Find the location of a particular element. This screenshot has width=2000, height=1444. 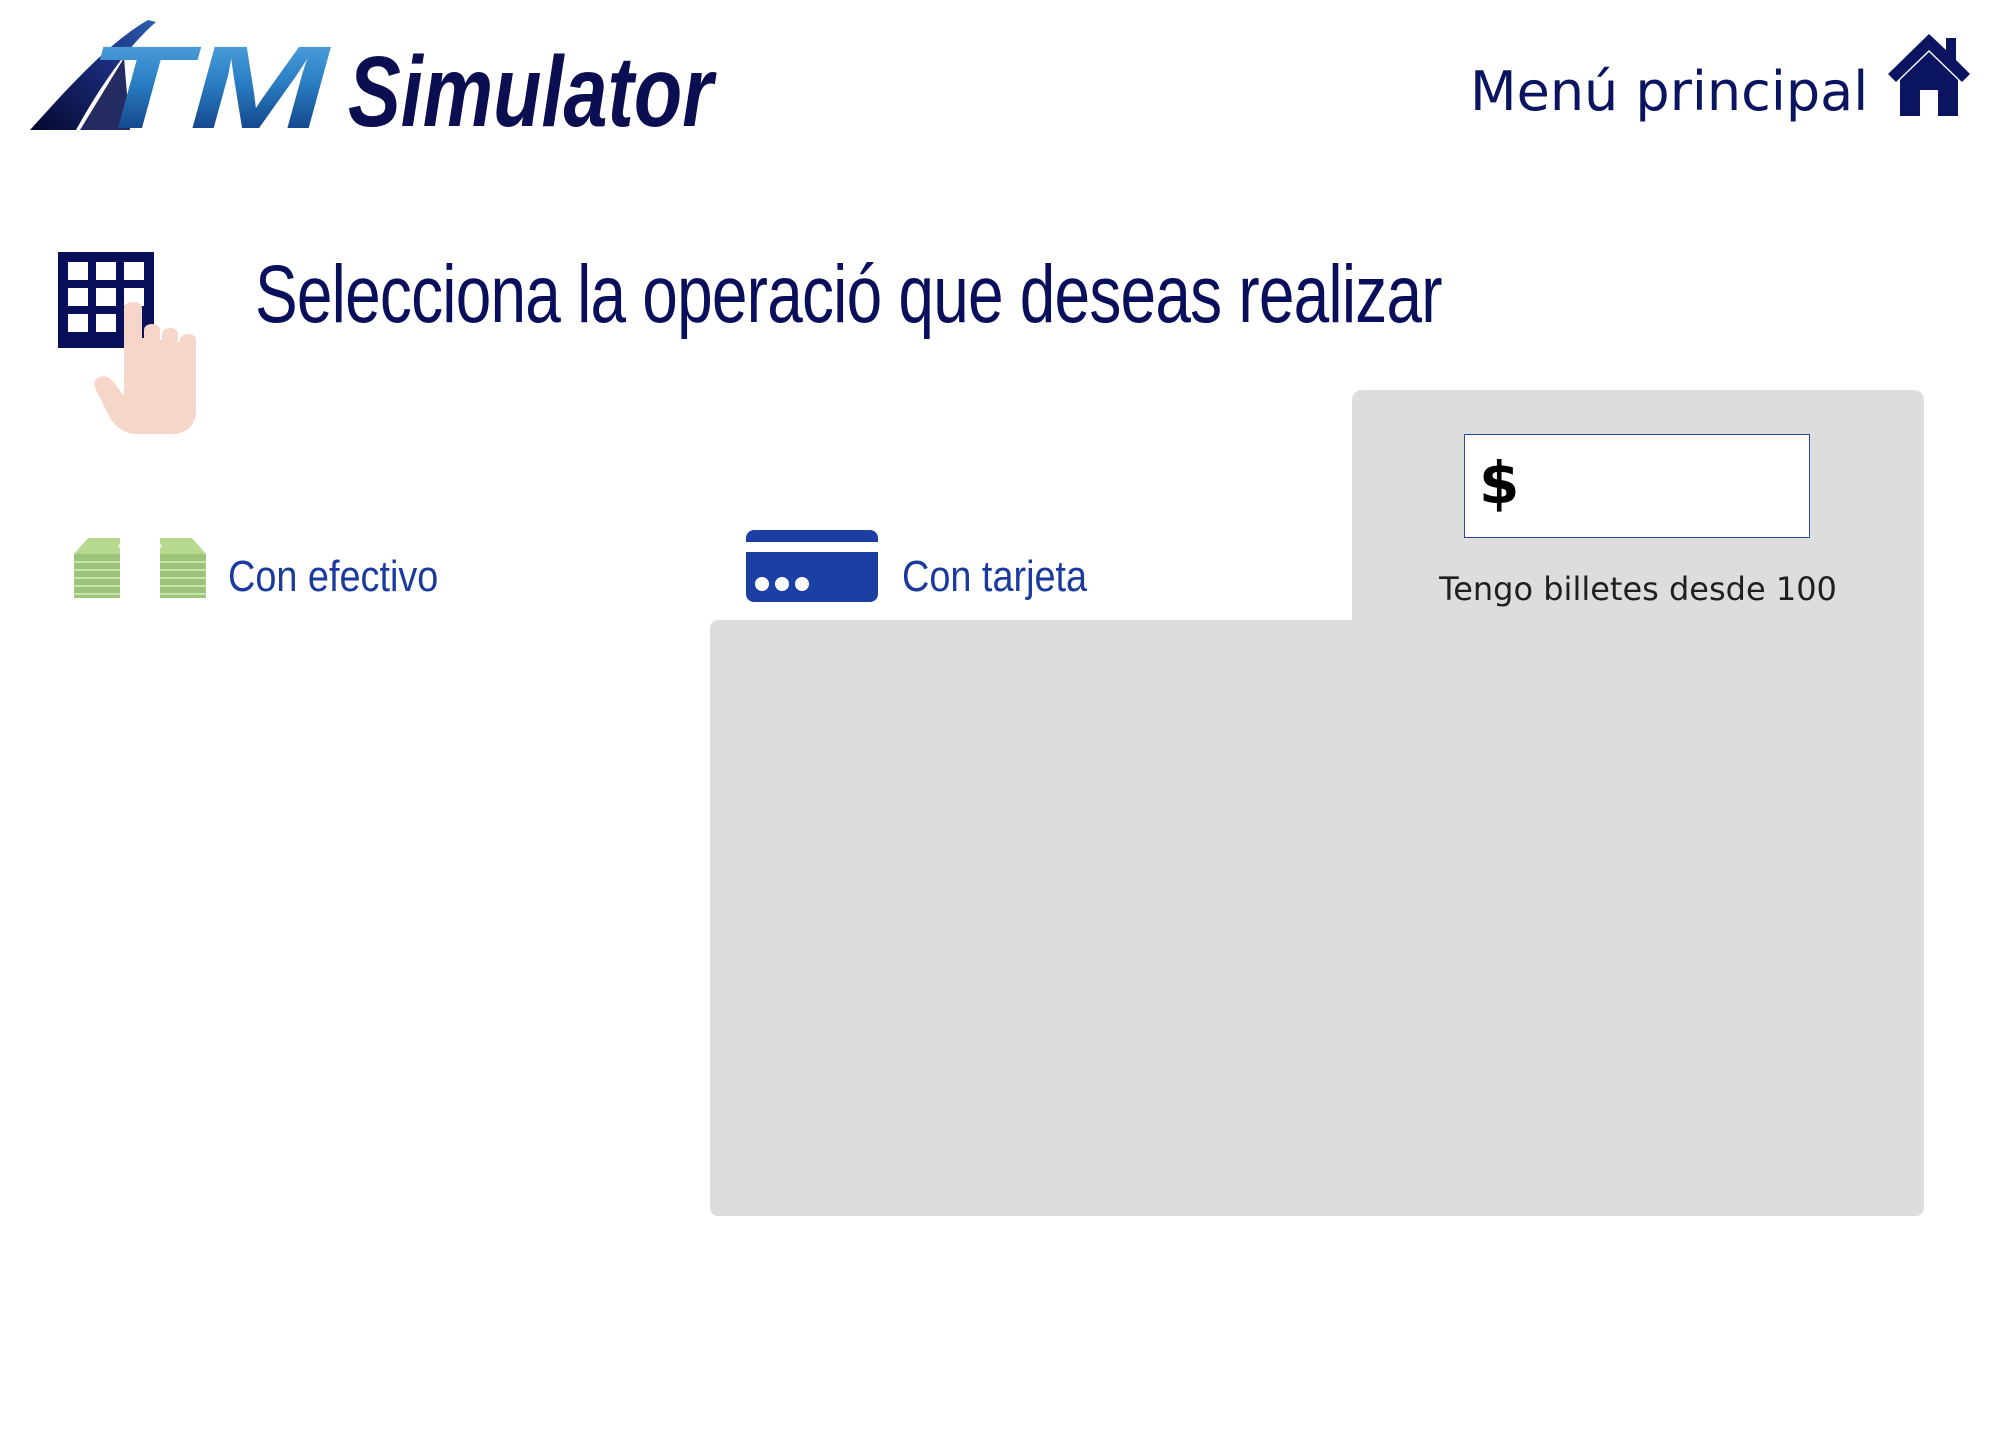

denomination-hint: Tengo billetes desde 100 is located at coordinates (1638, 589).